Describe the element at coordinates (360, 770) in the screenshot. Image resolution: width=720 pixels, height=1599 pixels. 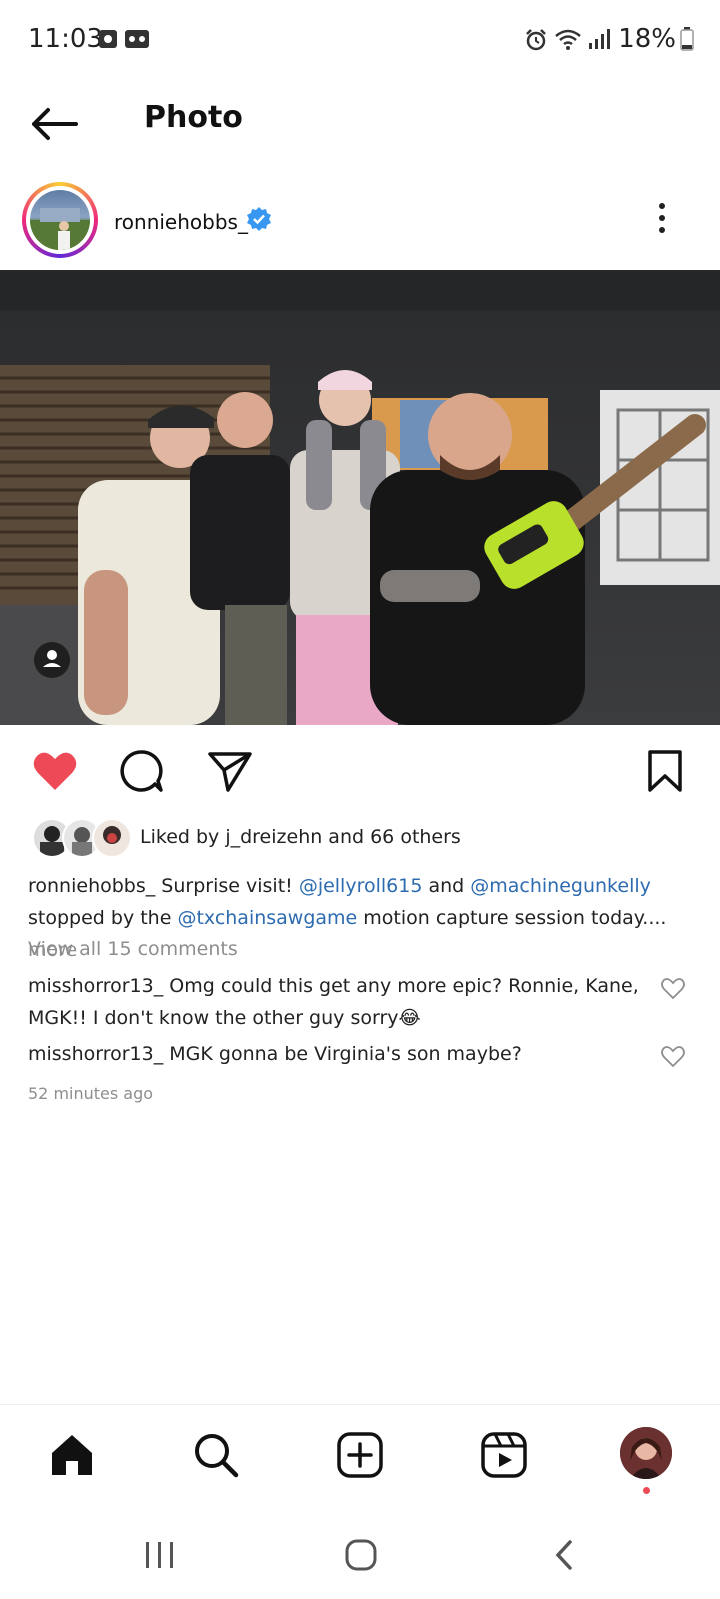
I see `post-actions` at that location.